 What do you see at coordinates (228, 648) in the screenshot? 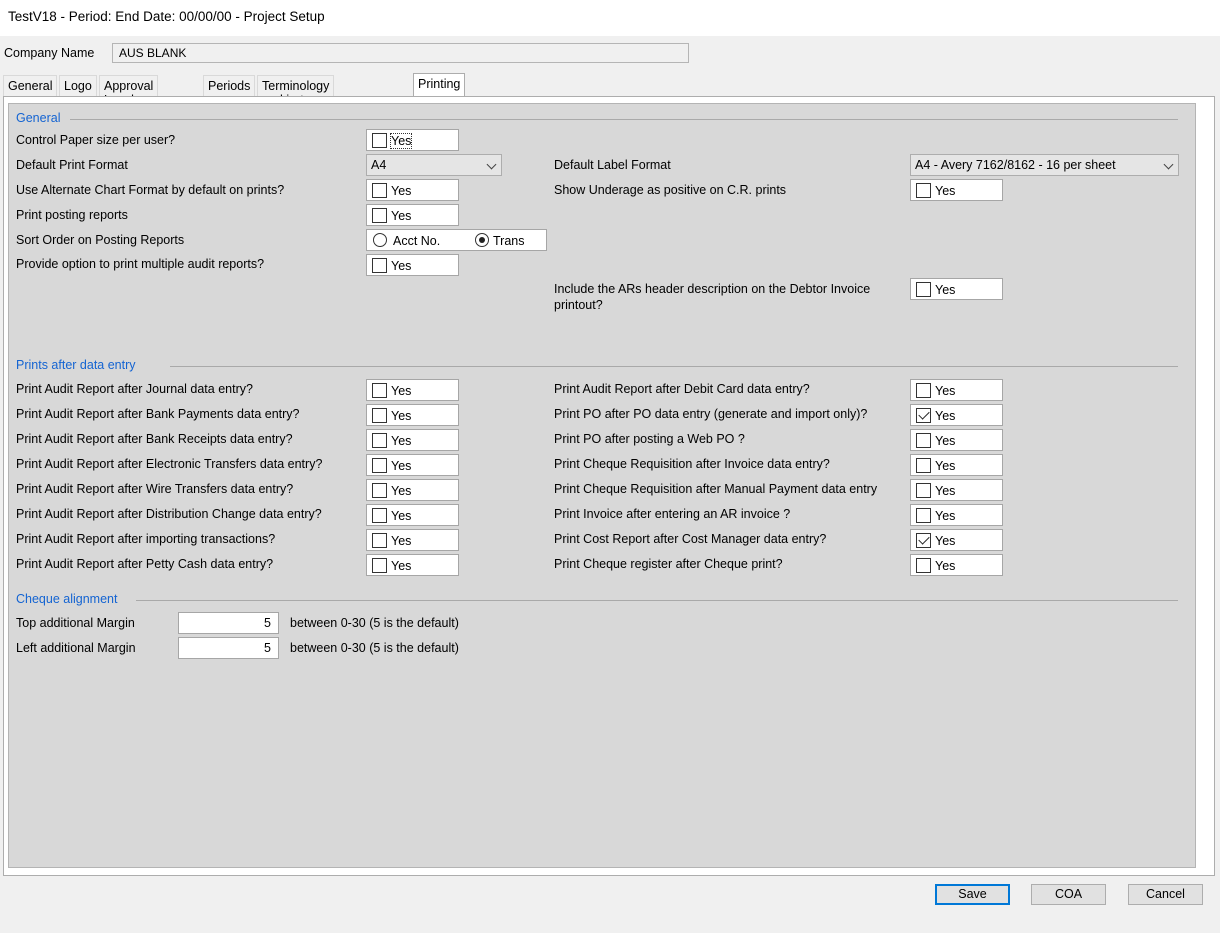
I see `left-margin-input: 5` at bounding box center [228, 648].